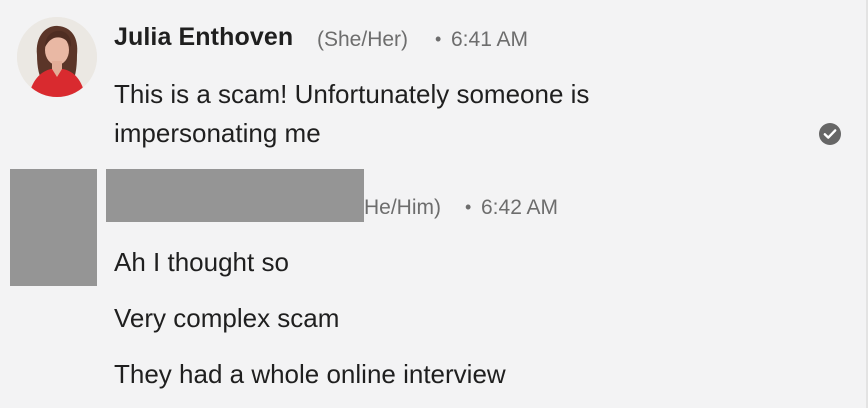 This screenshot has width=868, height=408. Describe the element at coordinates (217, 133) in the screenshot. I see `message-text: impersonating me` at that location.